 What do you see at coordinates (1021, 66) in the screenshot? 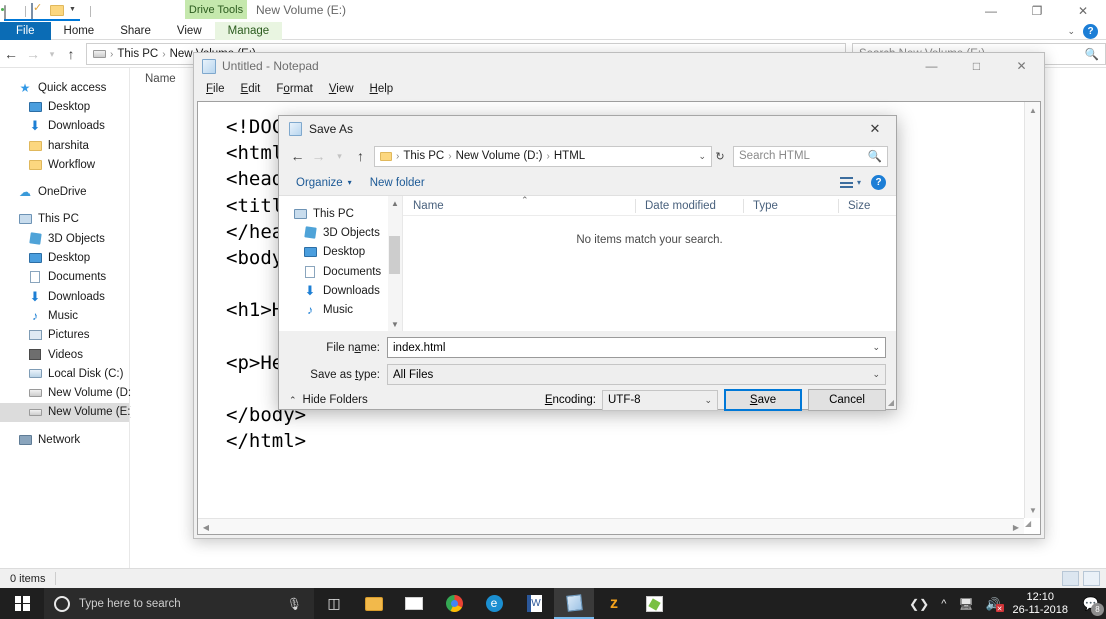
I see `notepad-close-button: ✕` at bounding box center [1021, 66].